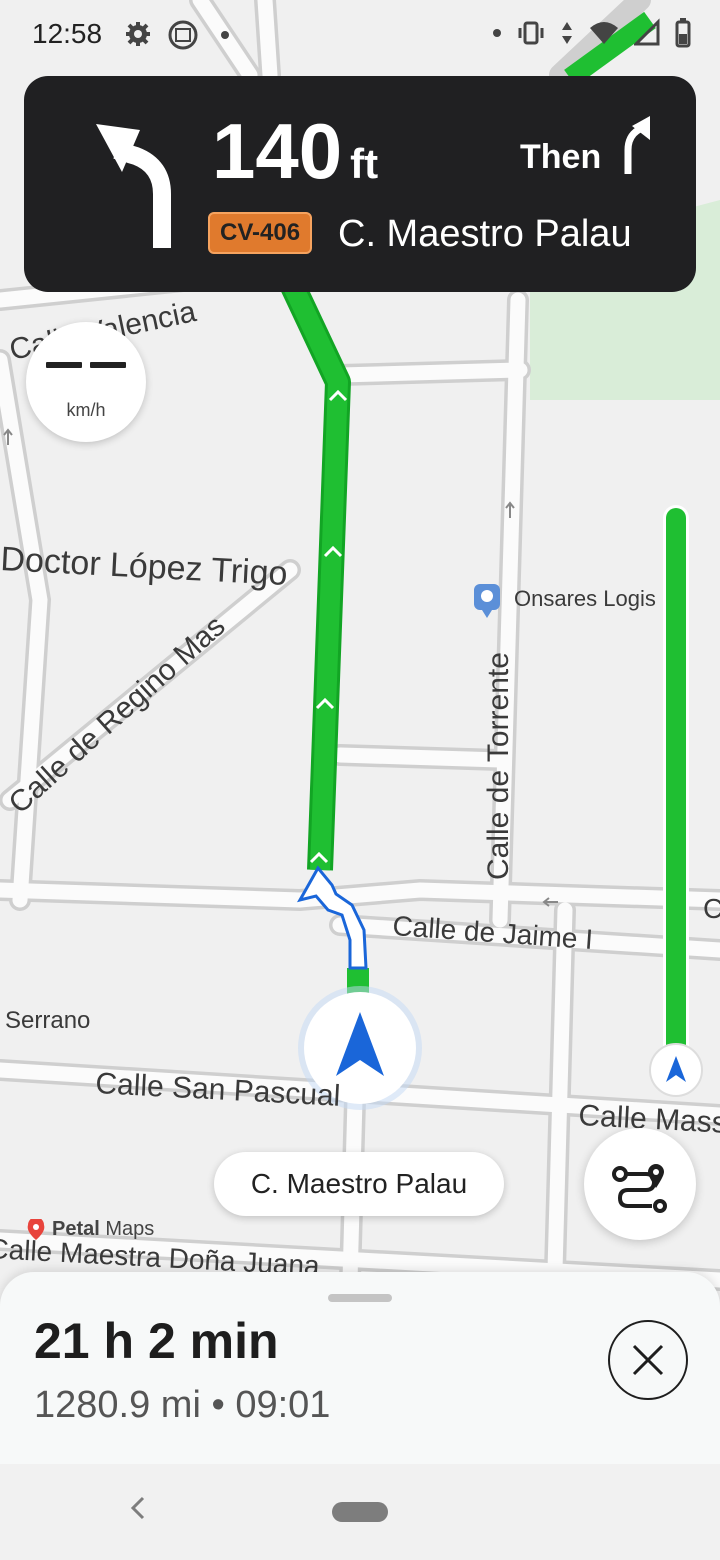 The height and width of the screenshot is (1560, 720). I want to click on home-pill, so click(360, 1512).